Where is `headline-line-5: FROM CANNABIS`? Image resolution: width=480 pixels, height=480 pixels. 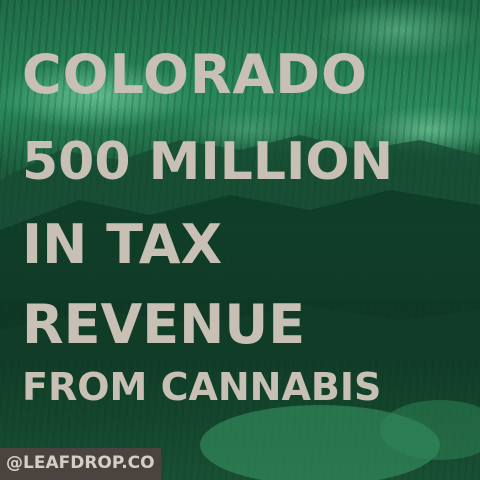 headline-line-5: FROM CANNABIS is located at coordinates (202, 387).